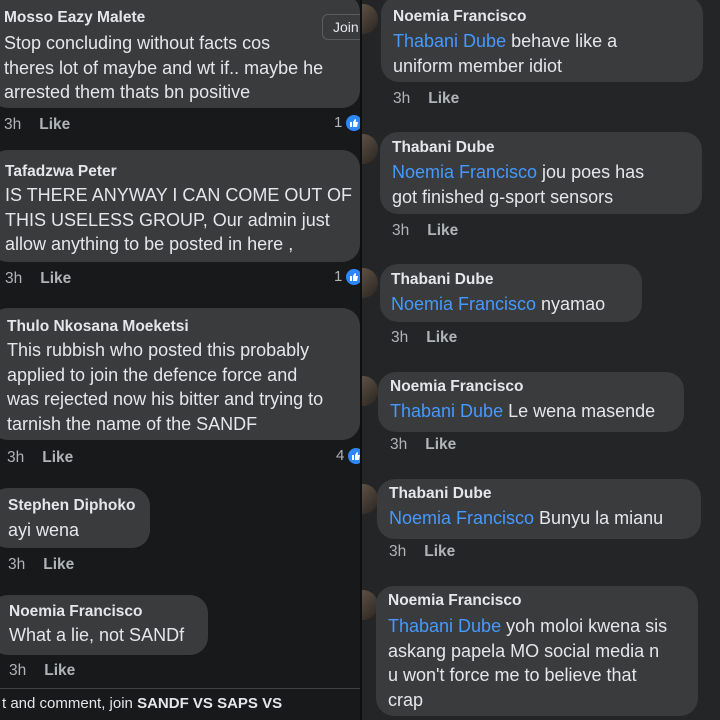  What do you see at coordinates (512, 675) in the screenshot?
I see `comment-line: u won't force me to believe that` at bounding box center [512, 675].